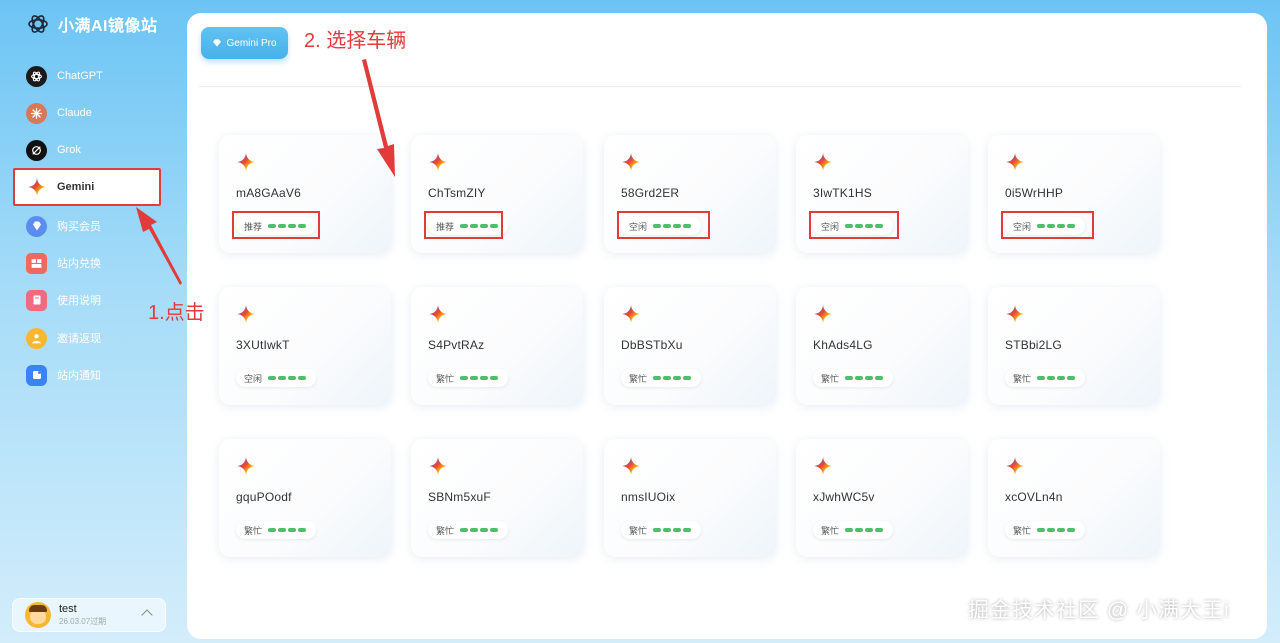  I want to click on sidebar-item-label: ChatGPT, so click(80, 76).